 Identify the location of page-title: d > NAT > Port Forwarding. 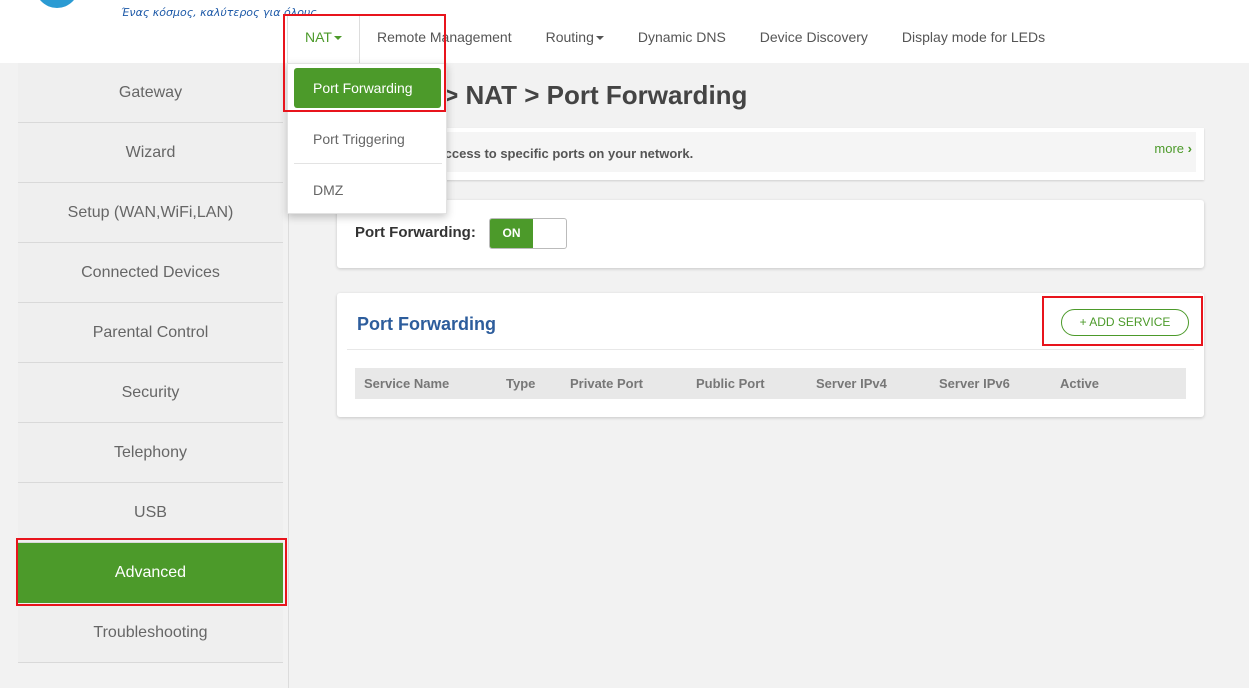
(584, 95).